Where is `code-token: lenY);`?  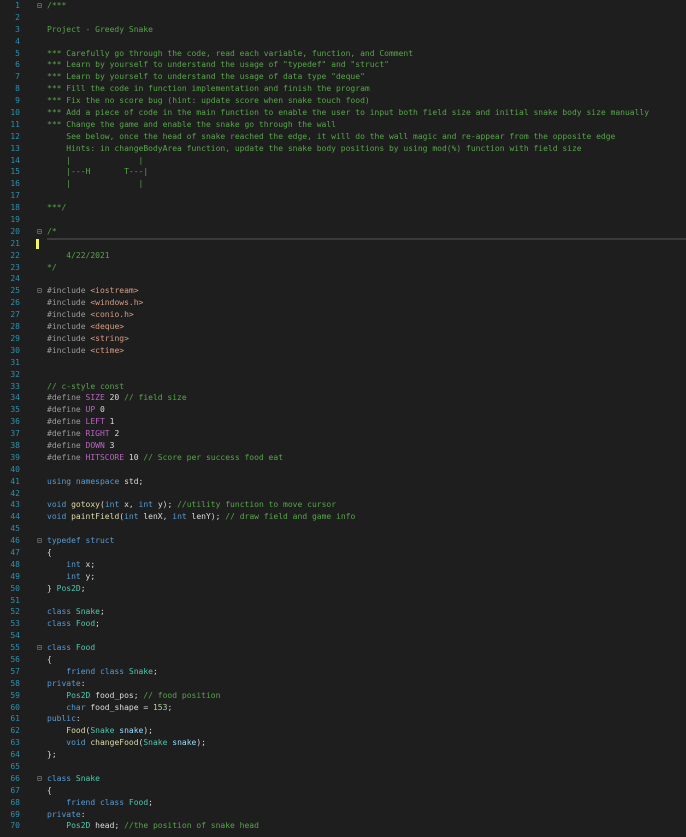
code-token: lenY); is located at coordinates (208, 517).